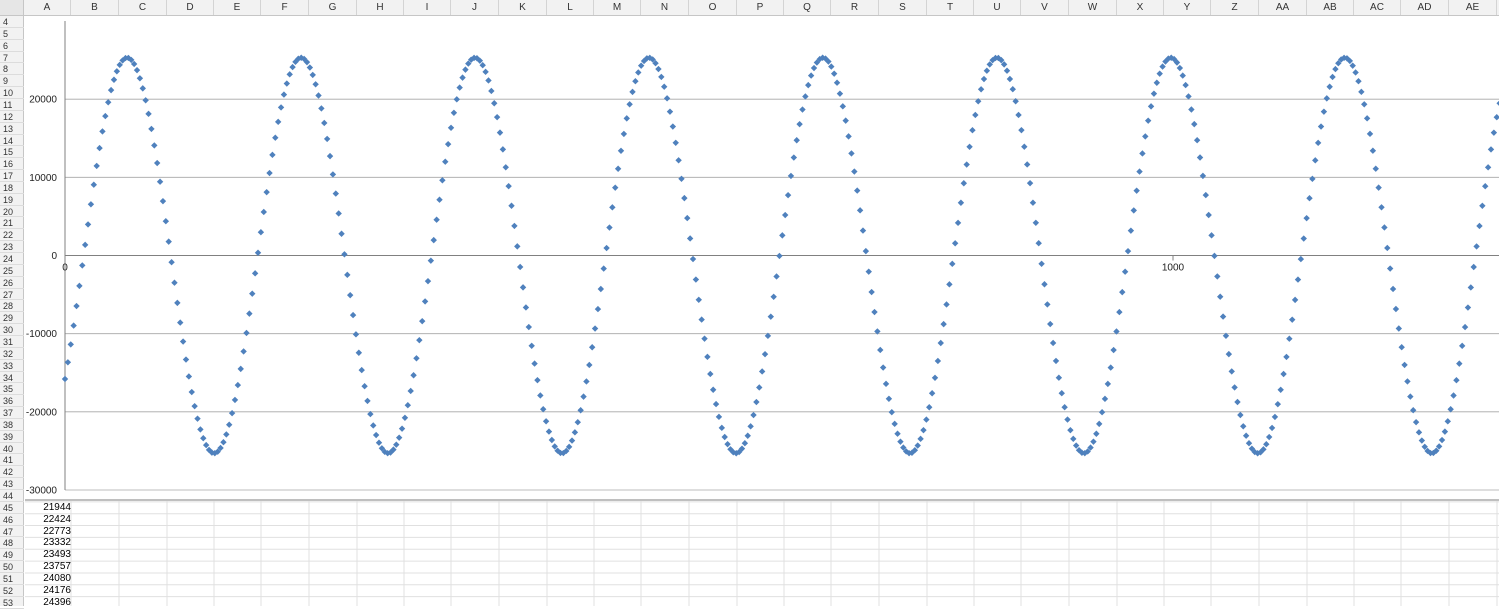 This screenshot has height=609, width=1499. I want to click on column-header-w: W, so click(1093, 7).